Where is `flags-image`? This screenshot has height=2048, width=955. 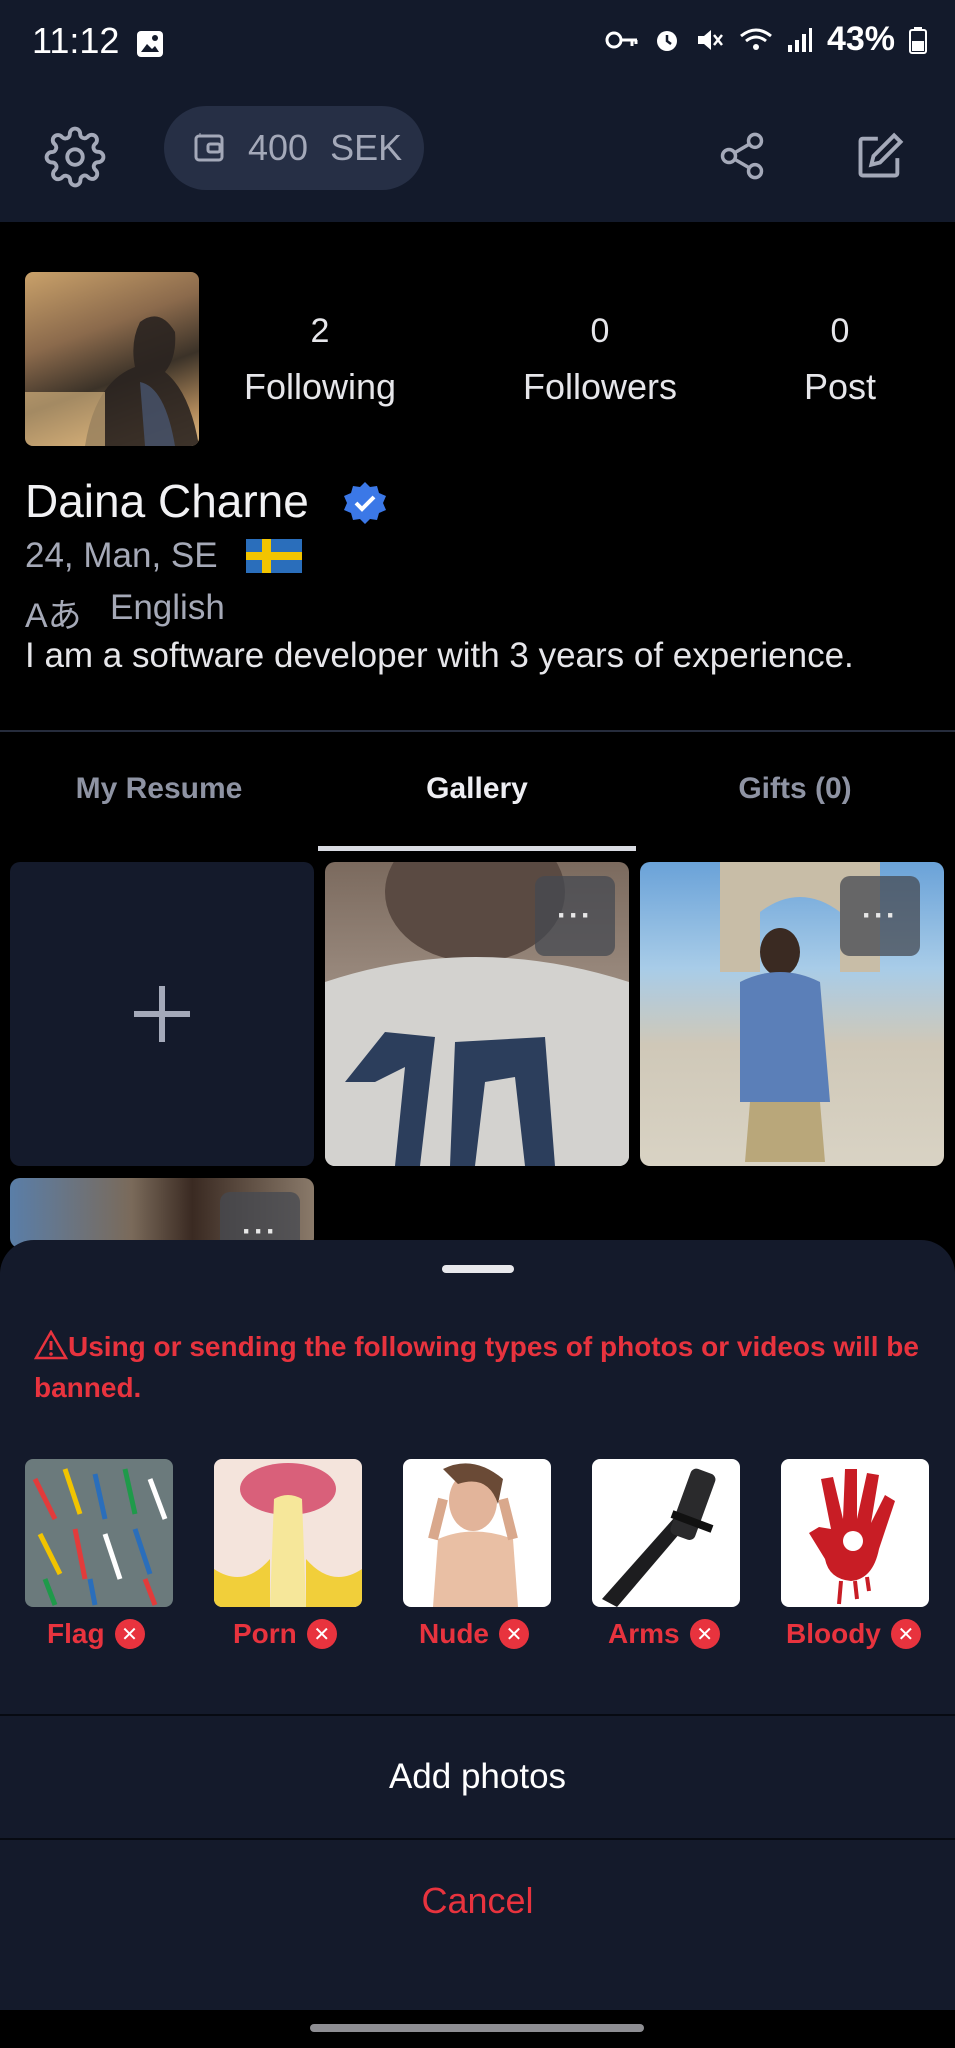 flags-image is located at coordinates (99, 1533).